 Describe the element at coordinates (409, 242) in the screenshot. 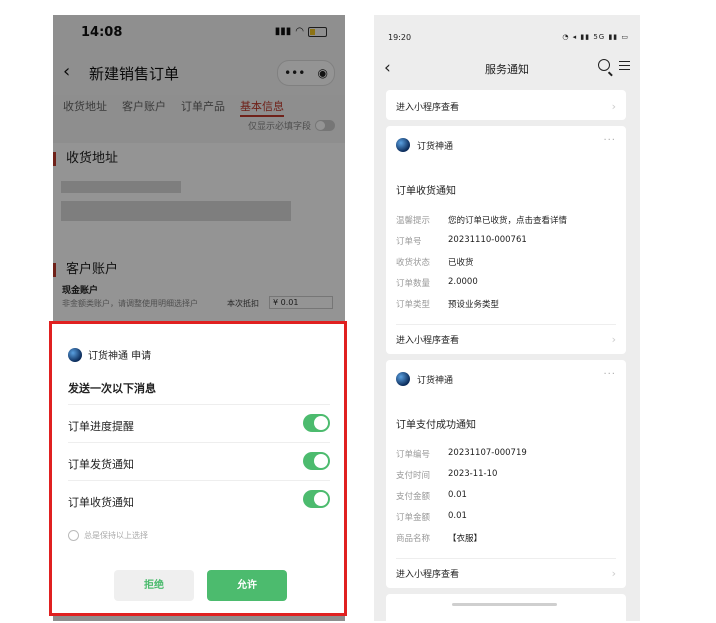

I see `field-key: 订单号` at that location.